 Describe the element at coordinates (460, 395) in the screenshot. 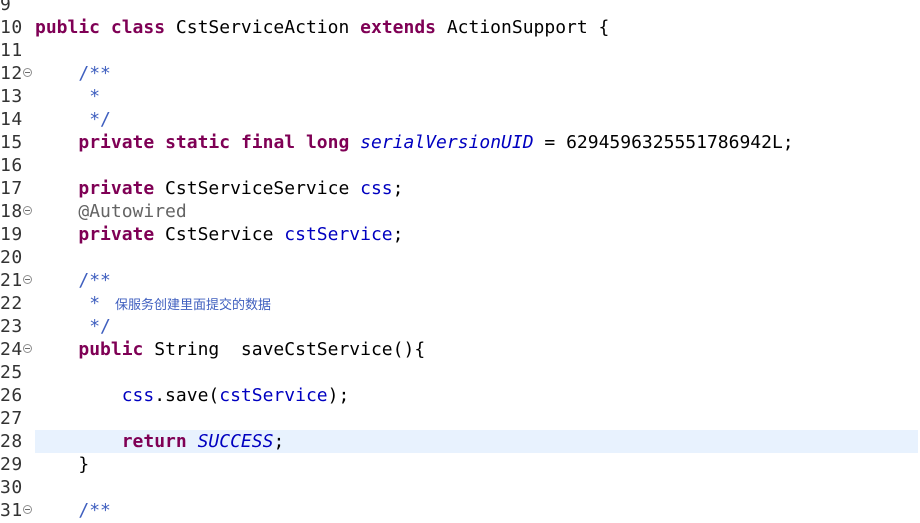

I see `code-line: 26 css.save(cstService);` at that location.